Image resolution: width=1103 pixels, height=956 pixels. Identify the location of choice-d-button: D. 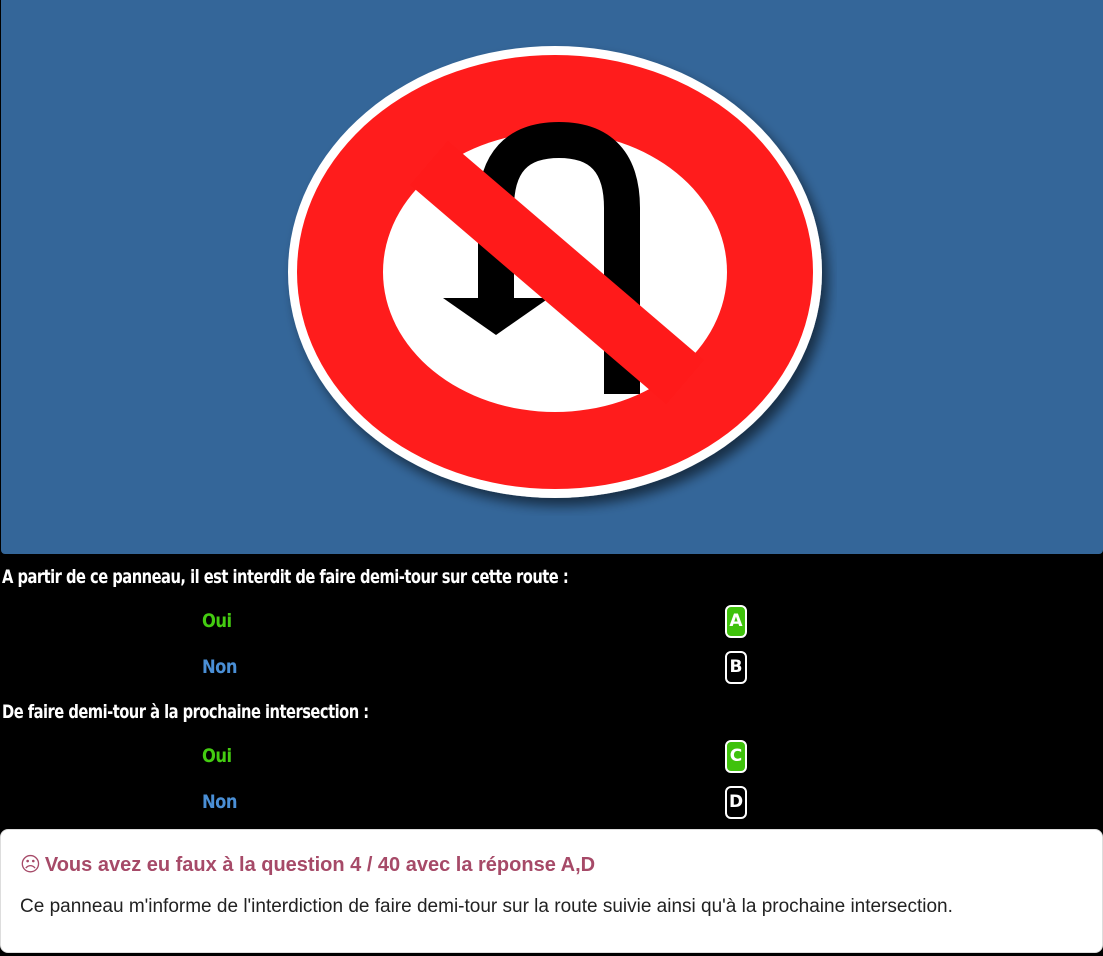
(736, 802).